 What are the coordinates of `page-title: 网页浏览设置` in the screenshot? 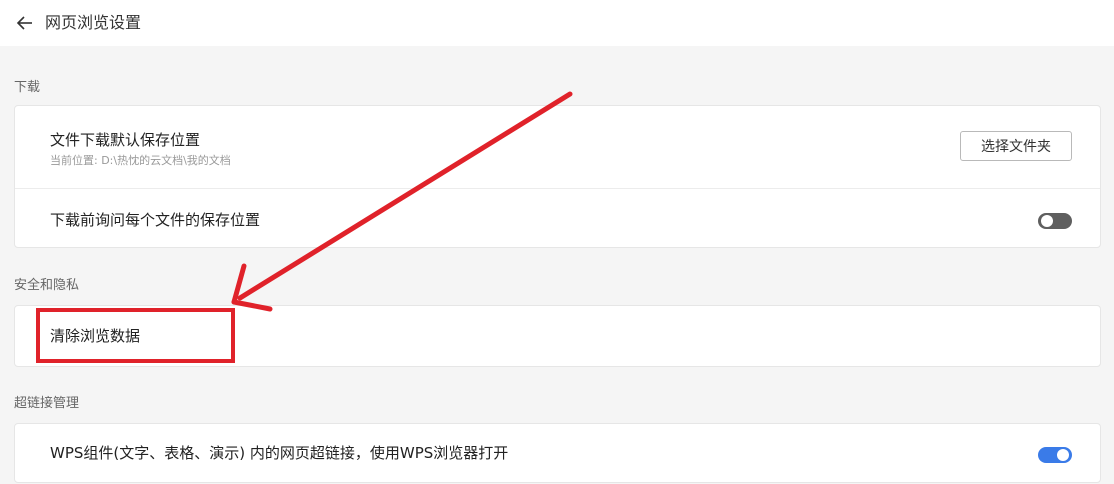 It's located at (93, 22).